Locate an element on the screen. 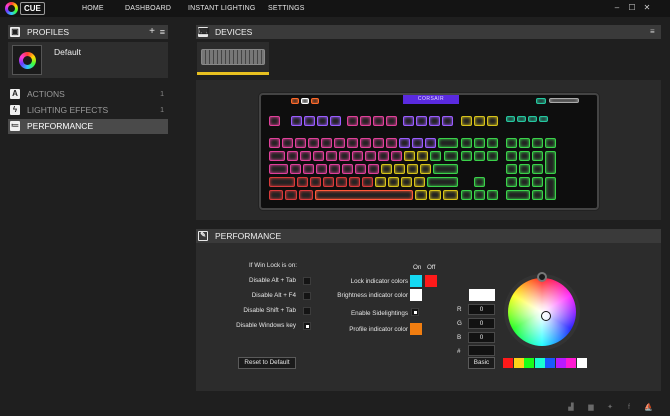 The image size is (670, 416). close-button: ✕ is located at coordinates (647, 8).